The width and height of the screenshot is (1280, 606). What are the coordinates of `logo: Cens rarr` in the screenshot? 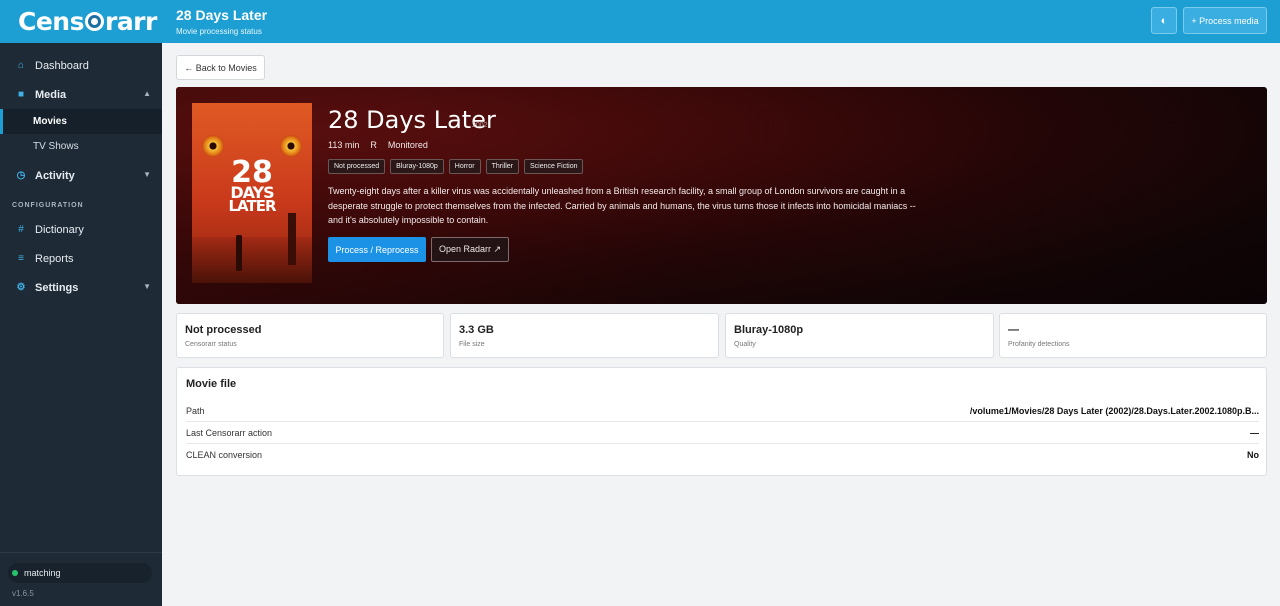 It's located at (87, 21).